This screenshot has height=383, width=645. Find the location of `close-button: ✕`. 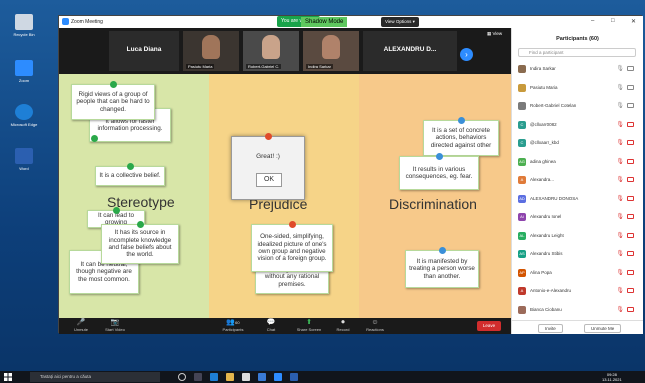

close-button: ✕ is located at coordinates (633, 21).